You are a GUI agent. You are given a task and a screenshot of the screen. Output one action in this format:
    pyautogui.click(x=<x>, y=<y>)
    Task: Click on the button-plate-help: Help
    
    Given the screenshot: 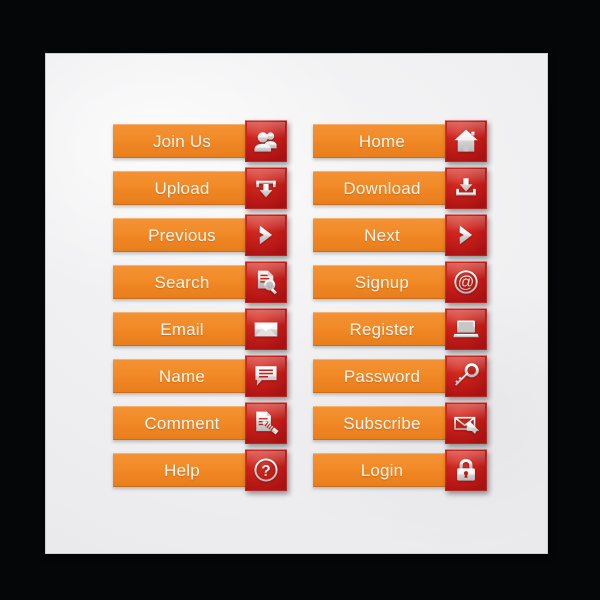 What is the action you would take?
    pyautogui.click(x=183, y=470)
    